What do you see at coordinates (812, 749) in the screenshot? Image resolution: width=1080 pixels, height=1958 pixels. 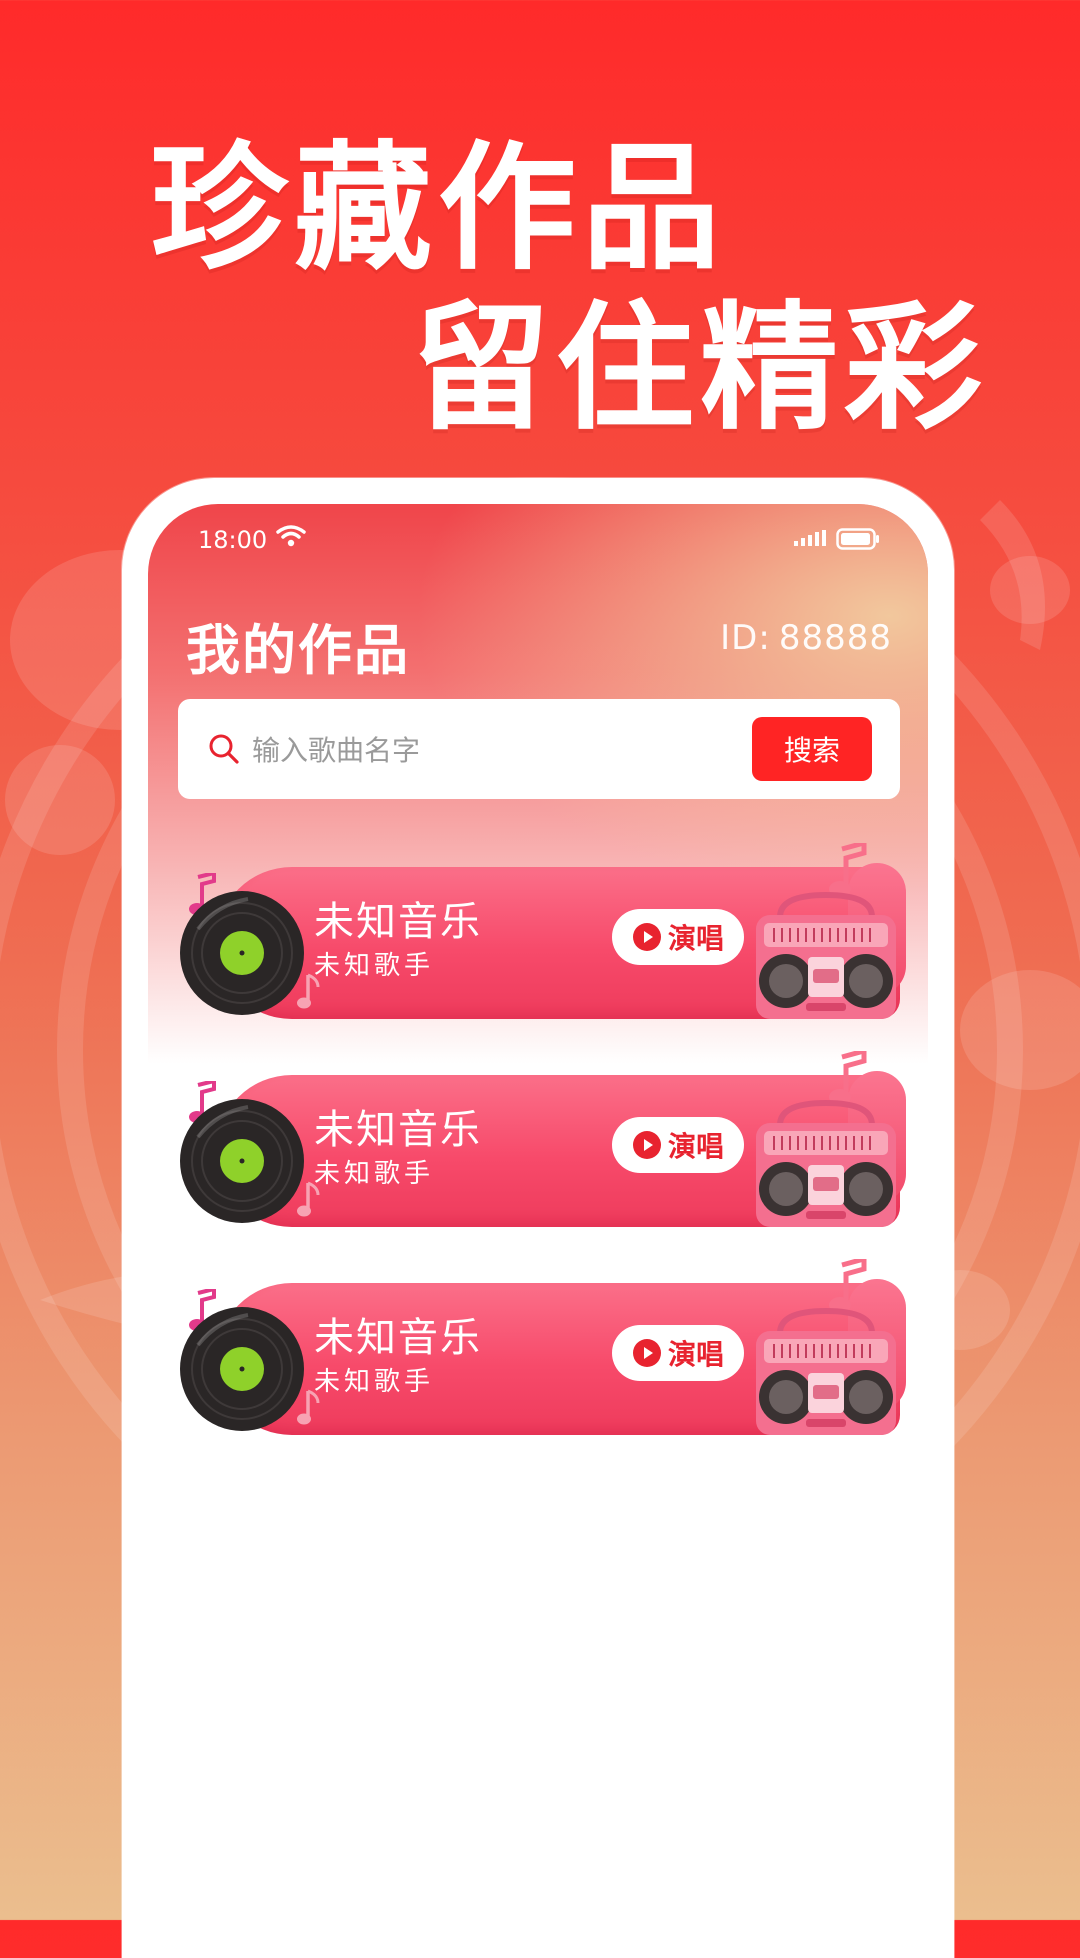 I see `search-button: 搜索` at bounding box center [812, 749].